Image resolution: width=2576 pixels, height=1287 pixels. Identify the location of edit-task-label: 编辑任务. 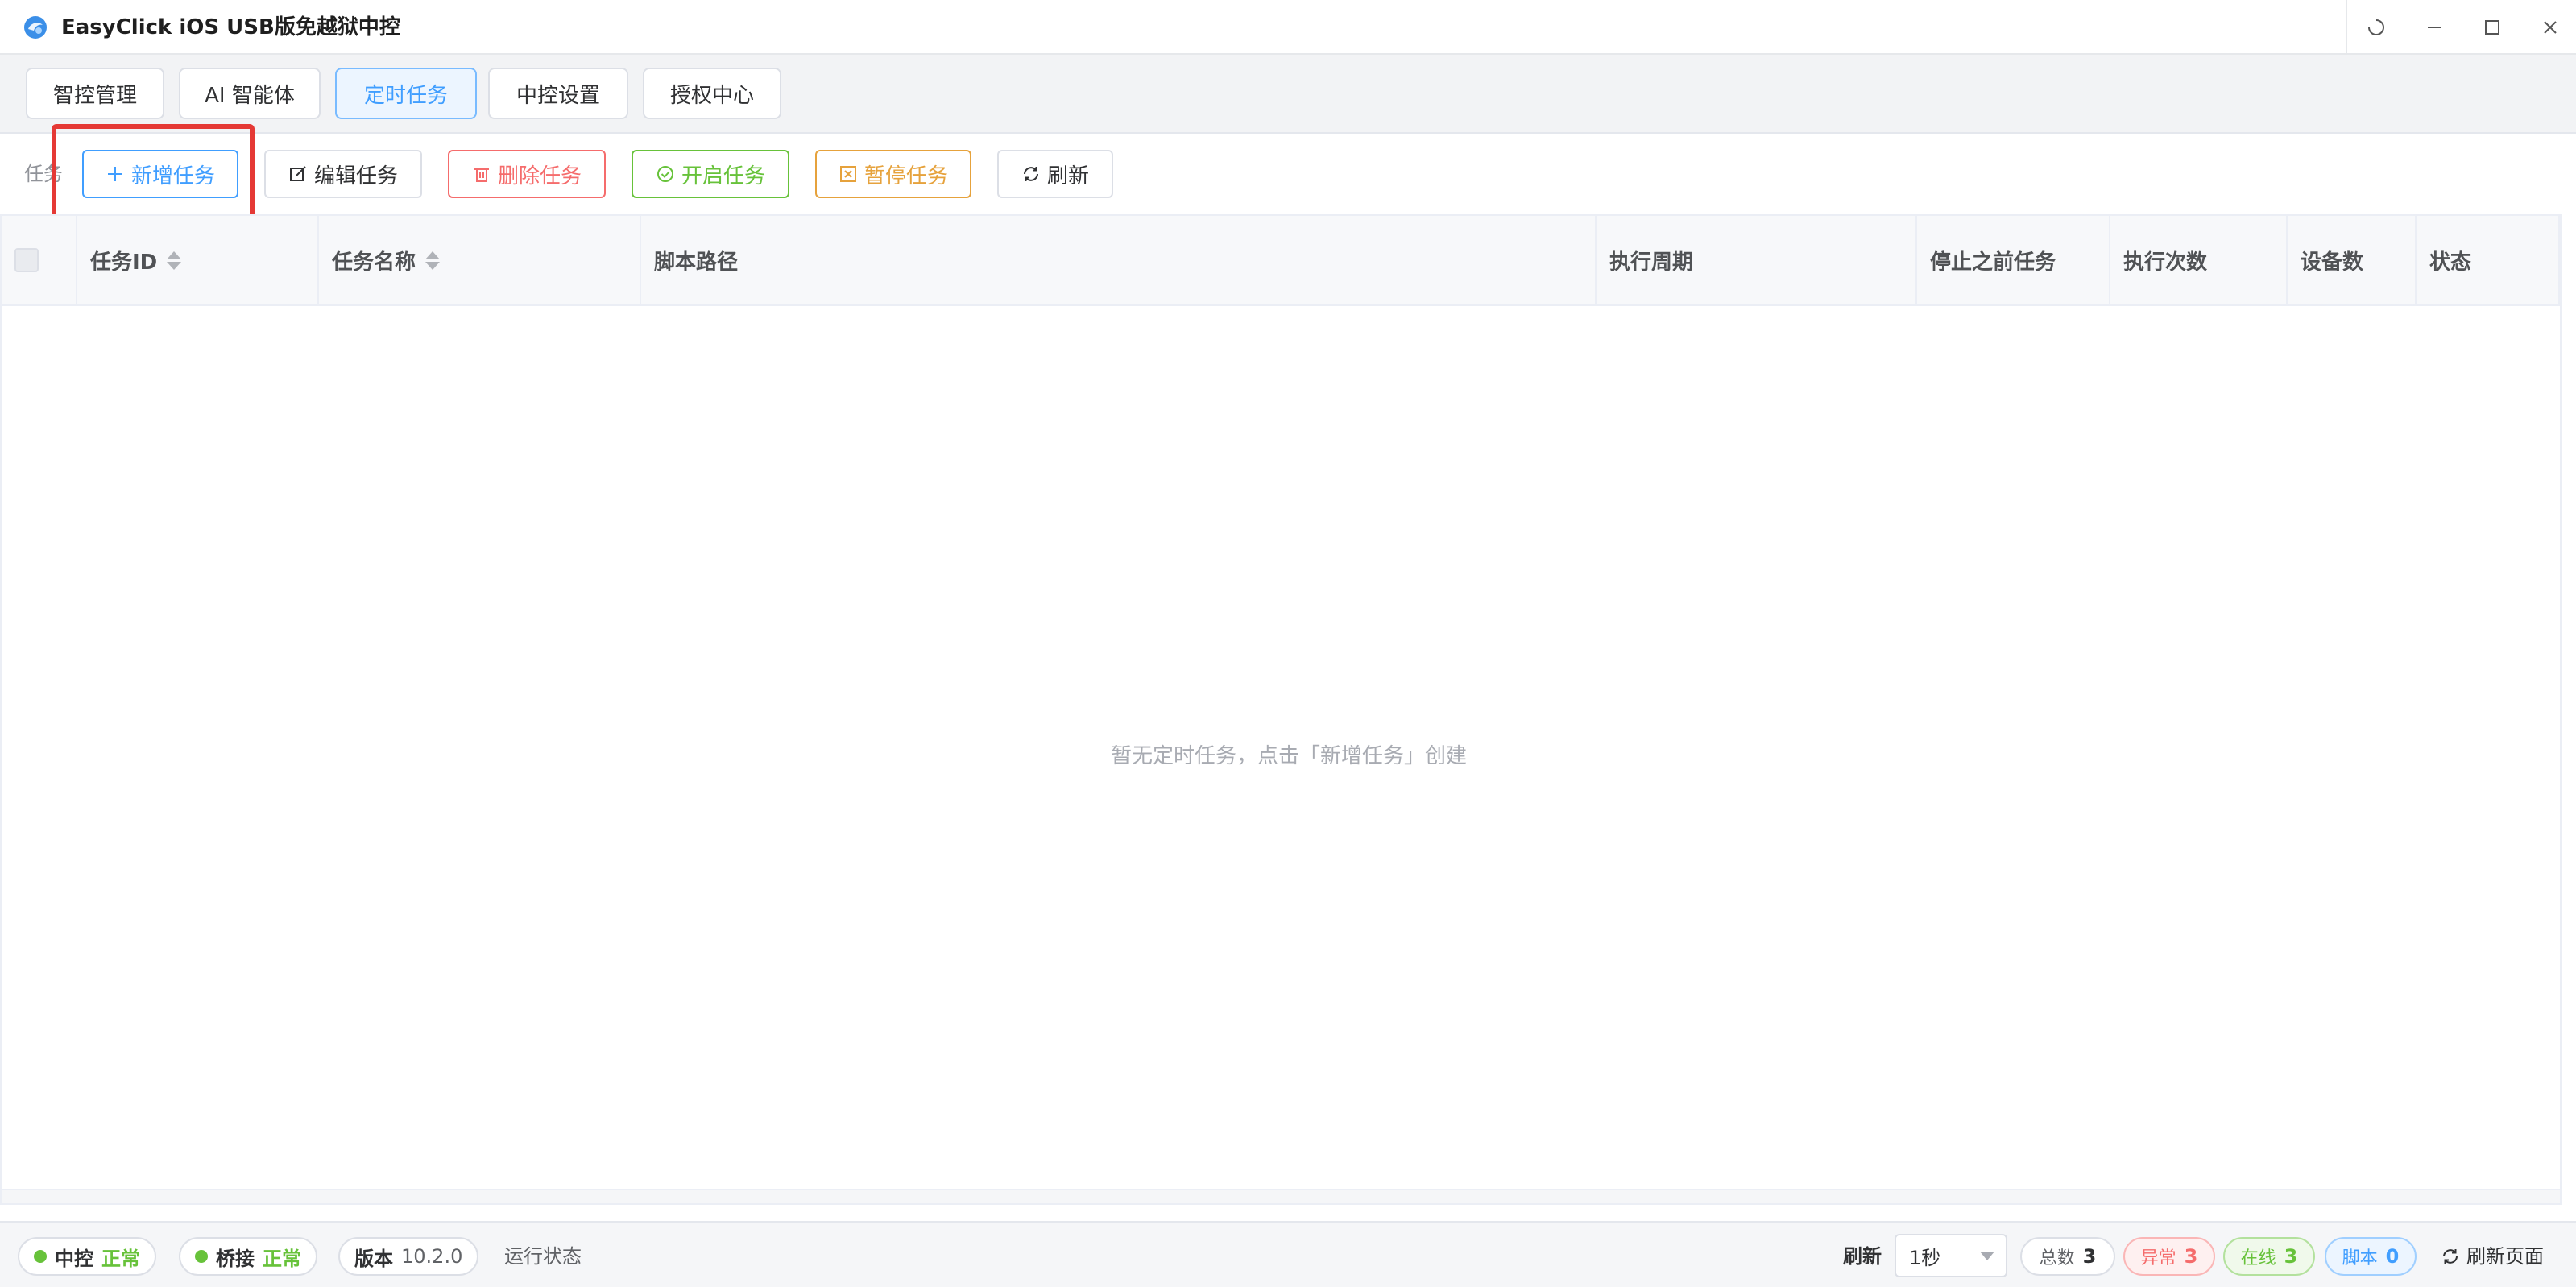
(355, 176).